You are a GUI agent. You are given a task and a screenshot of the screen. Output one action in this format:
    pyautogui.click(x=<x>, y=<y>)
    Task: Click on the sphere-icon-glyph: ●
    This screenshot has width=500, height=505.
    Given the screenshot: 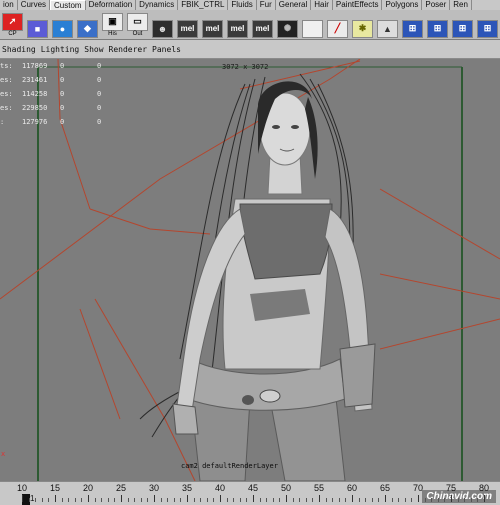 What is the action you would take?
    pyautogui.click(x=62, y=28)
    